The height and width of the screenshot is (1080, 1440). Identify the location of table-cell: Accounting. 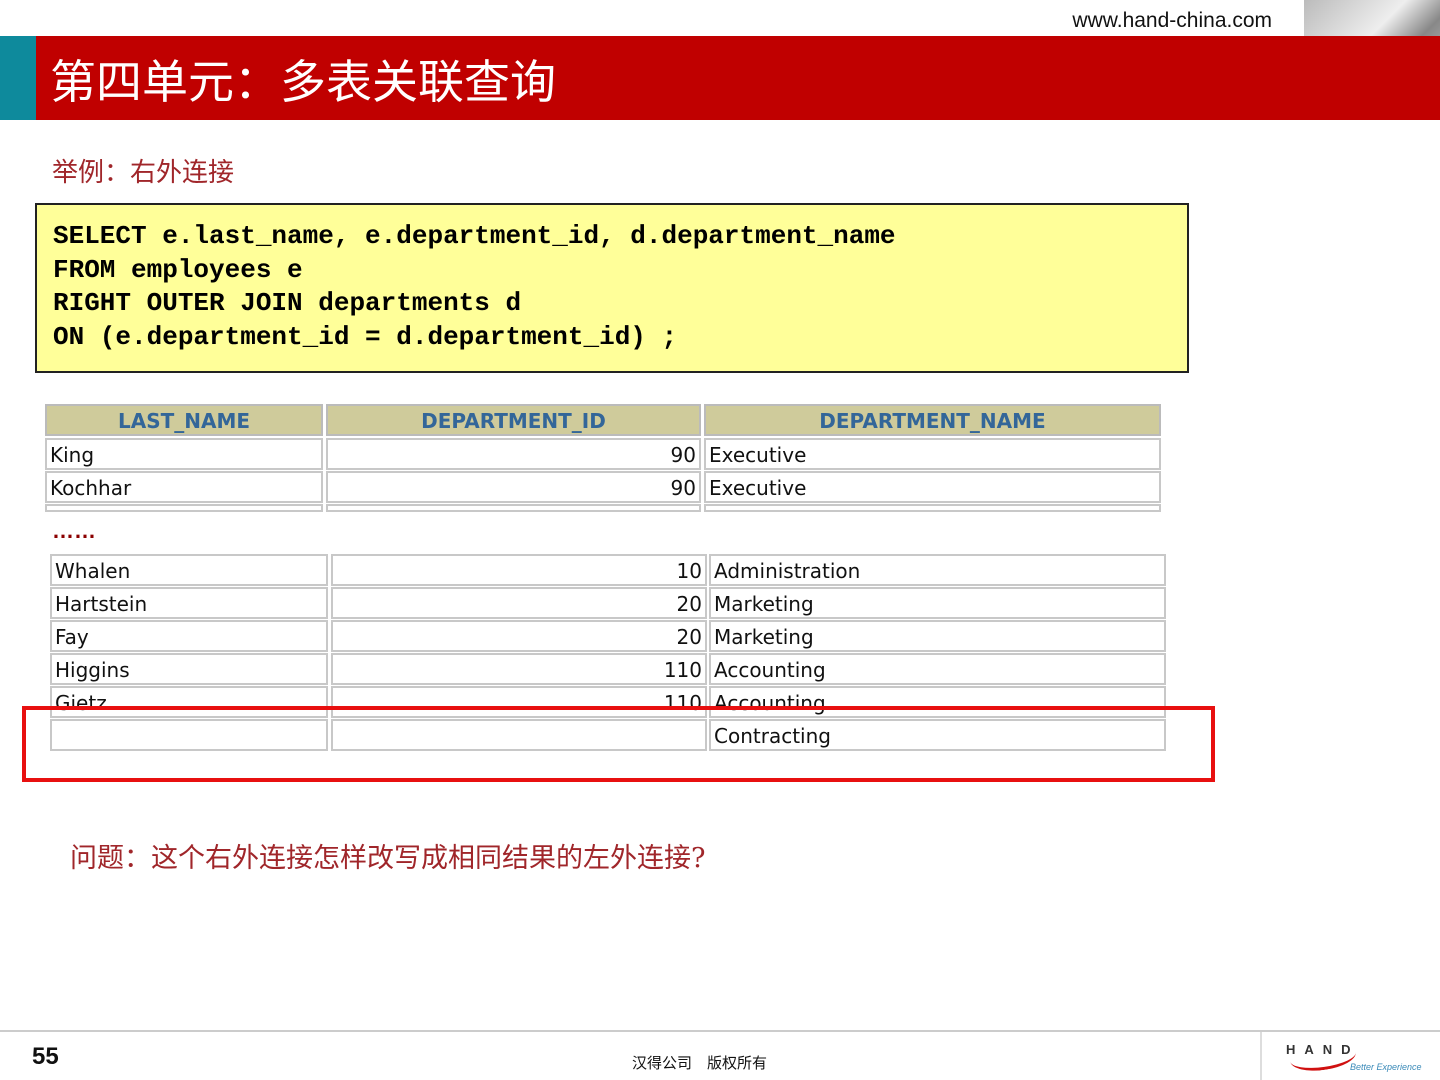
(937, 669).